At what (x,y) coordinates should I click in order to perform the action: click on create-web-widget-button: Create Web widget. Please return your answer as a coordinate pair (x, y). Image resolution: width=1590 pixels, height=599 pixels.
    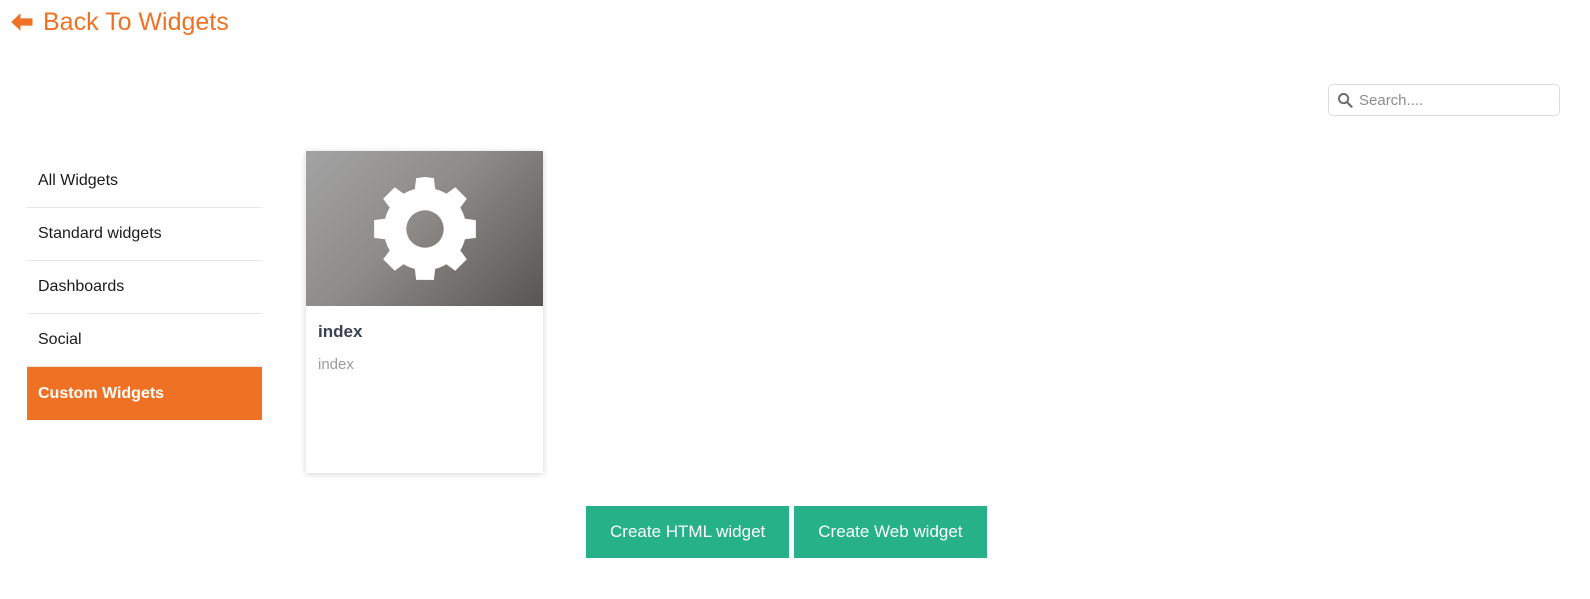
    Looking at the image, I should click on (890, 532).